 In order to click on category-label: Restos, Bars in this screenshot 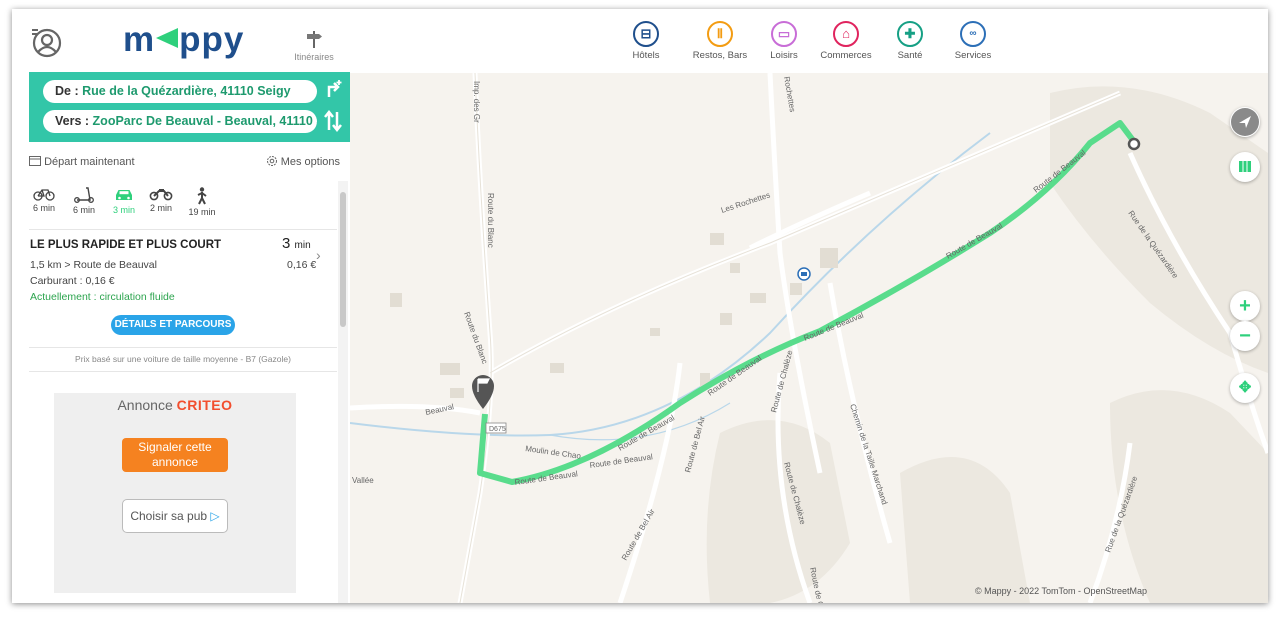, I will do `click(720, 55)`.